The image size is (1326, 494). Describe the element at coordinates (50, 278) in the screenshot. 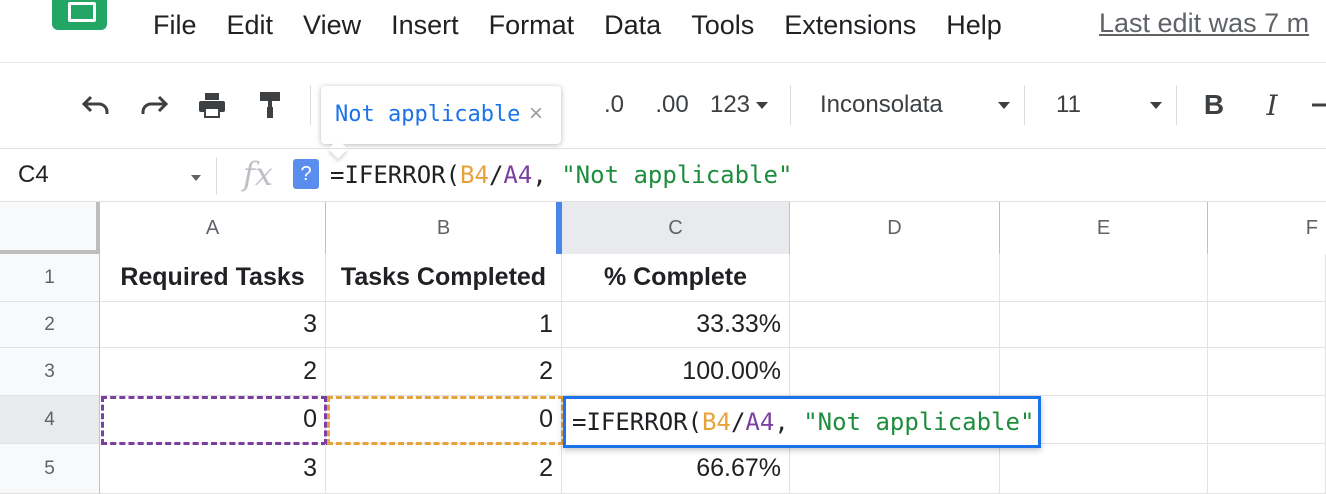

I see `row-header-1: 1` at that location.